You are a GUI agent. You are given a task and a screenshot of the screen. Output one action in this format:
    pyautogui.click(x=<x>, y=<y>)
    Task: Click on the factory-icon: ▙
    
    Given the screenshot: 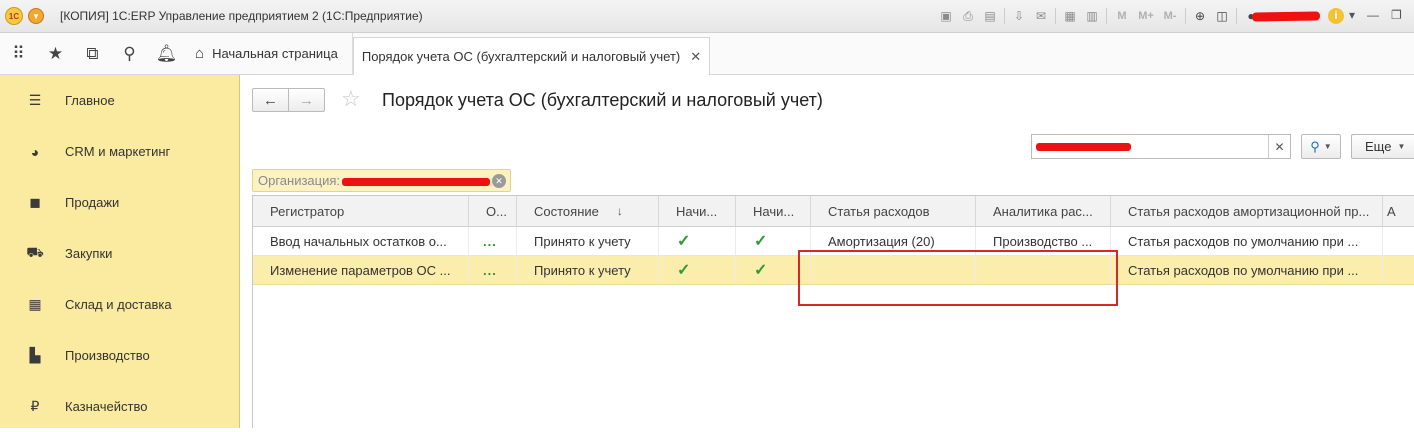 What is the action you would take?
    pyautogui.click(x=35, y=355)
    